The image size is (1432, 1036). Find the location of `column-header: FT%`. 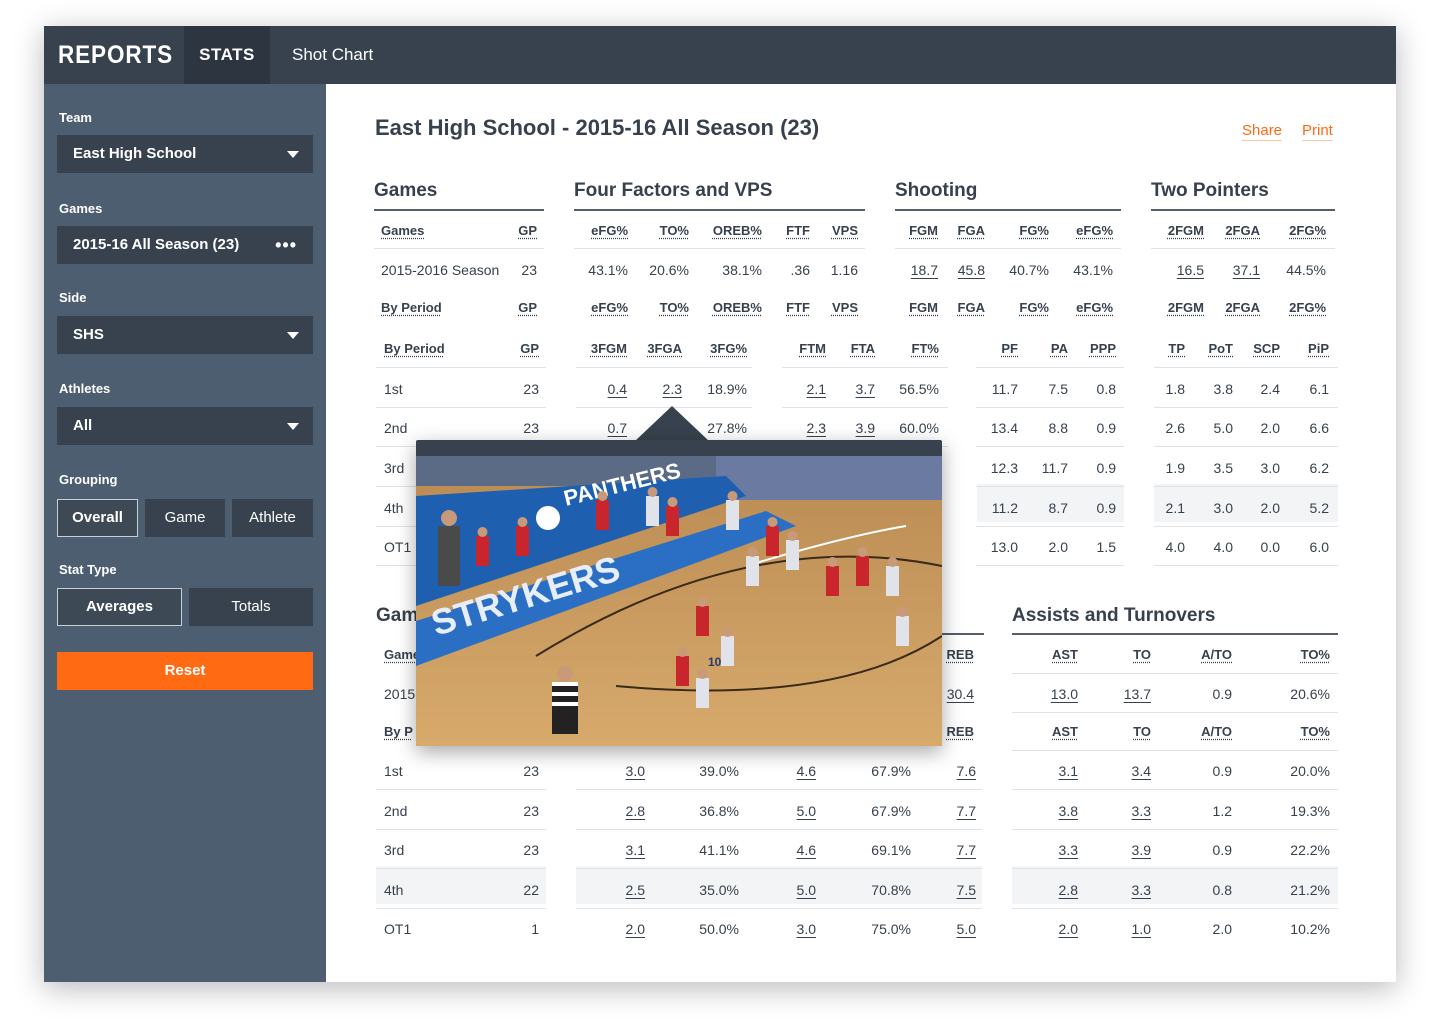

column-header: FT% is located at coordinates (925, 348).